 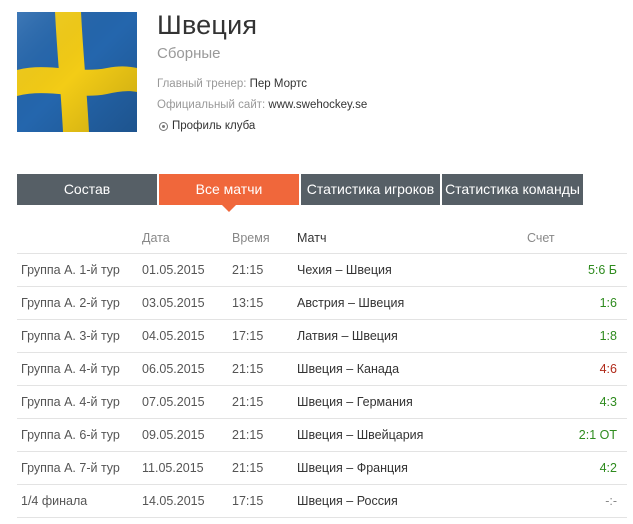 What do you see at coordinates (187, 435) in the screenshot?
I see `date-cell: 09.05.2015` at bounding box center [187, 435].